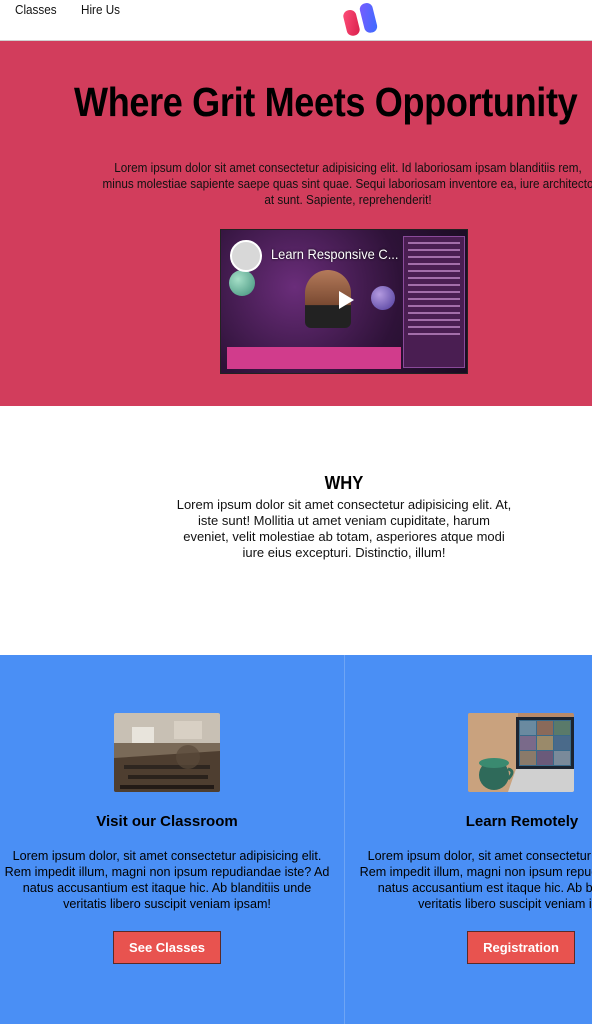 This screenshot has width=592, height=1024. Describe the element at coordinates (521, 752) in the screenshot. I see `remote-learning-photo` at that location.